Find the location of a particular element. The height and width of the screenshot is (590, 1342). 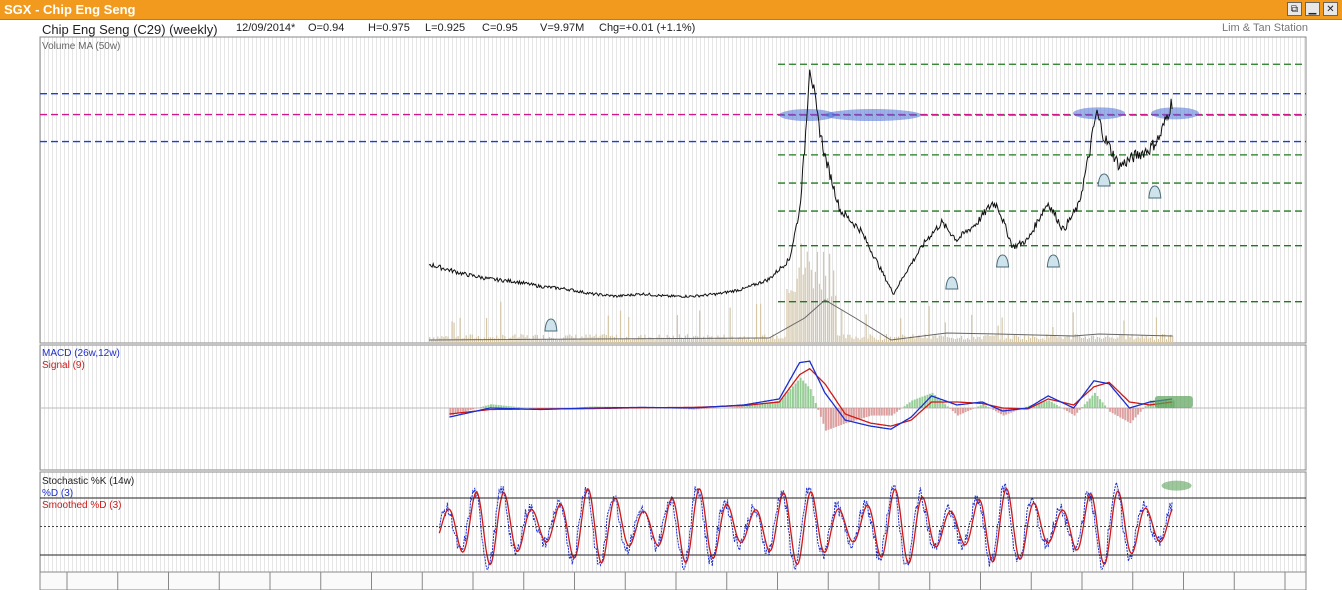

stochastic-highlight-ellipse is located at coordinates (1176, 485).